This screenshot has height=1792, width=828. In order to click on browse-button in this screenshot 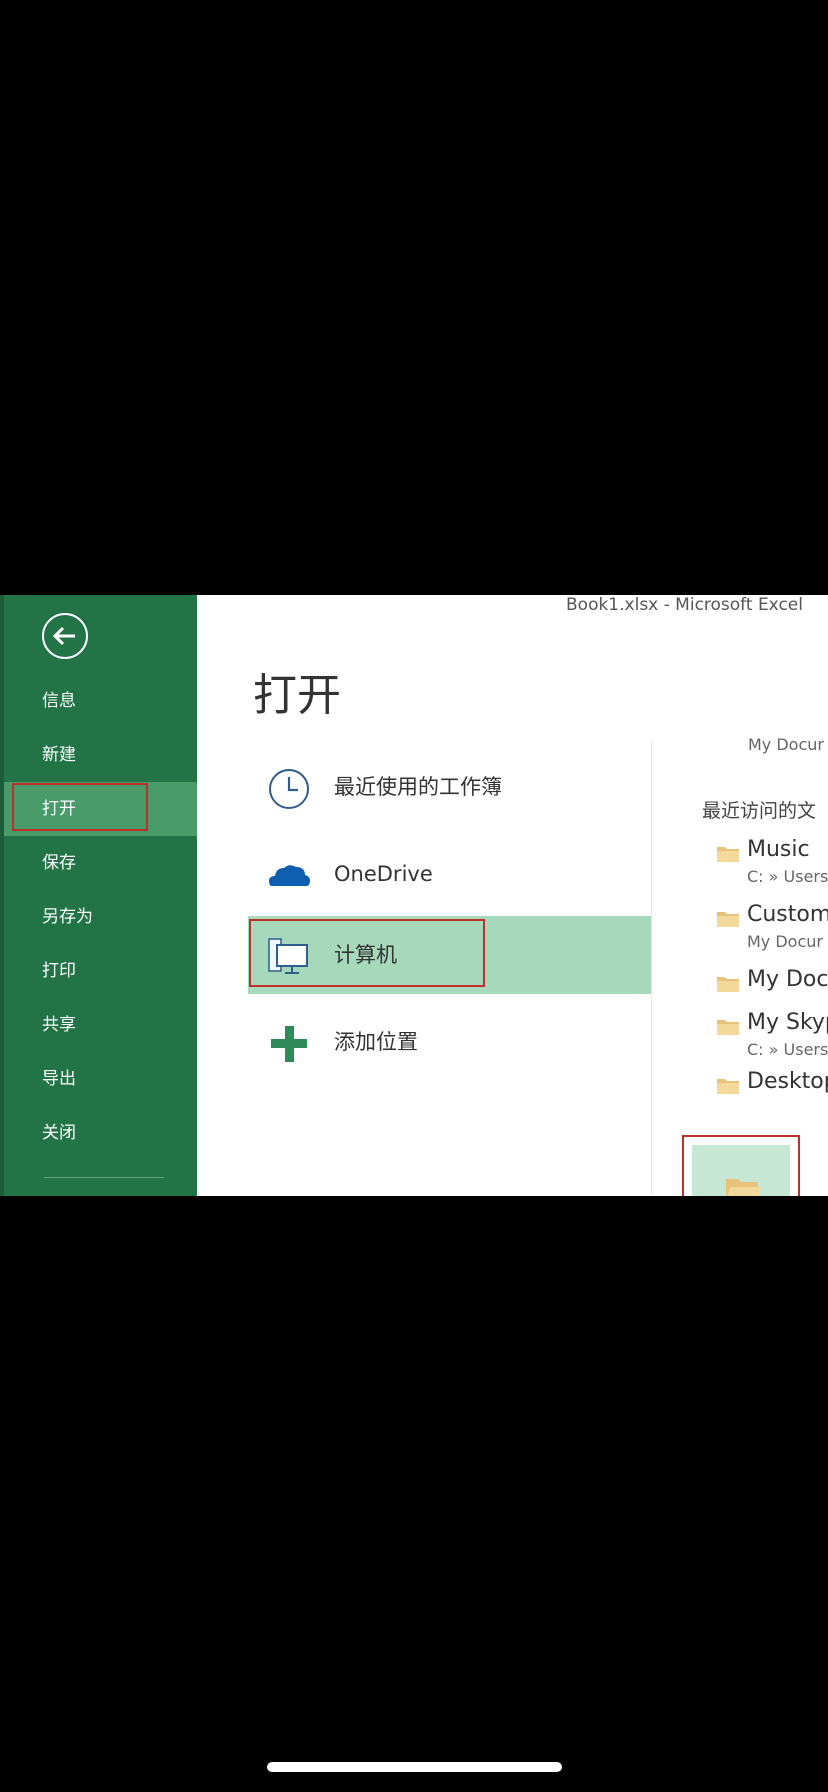, I will do `click(741, 1170)`.